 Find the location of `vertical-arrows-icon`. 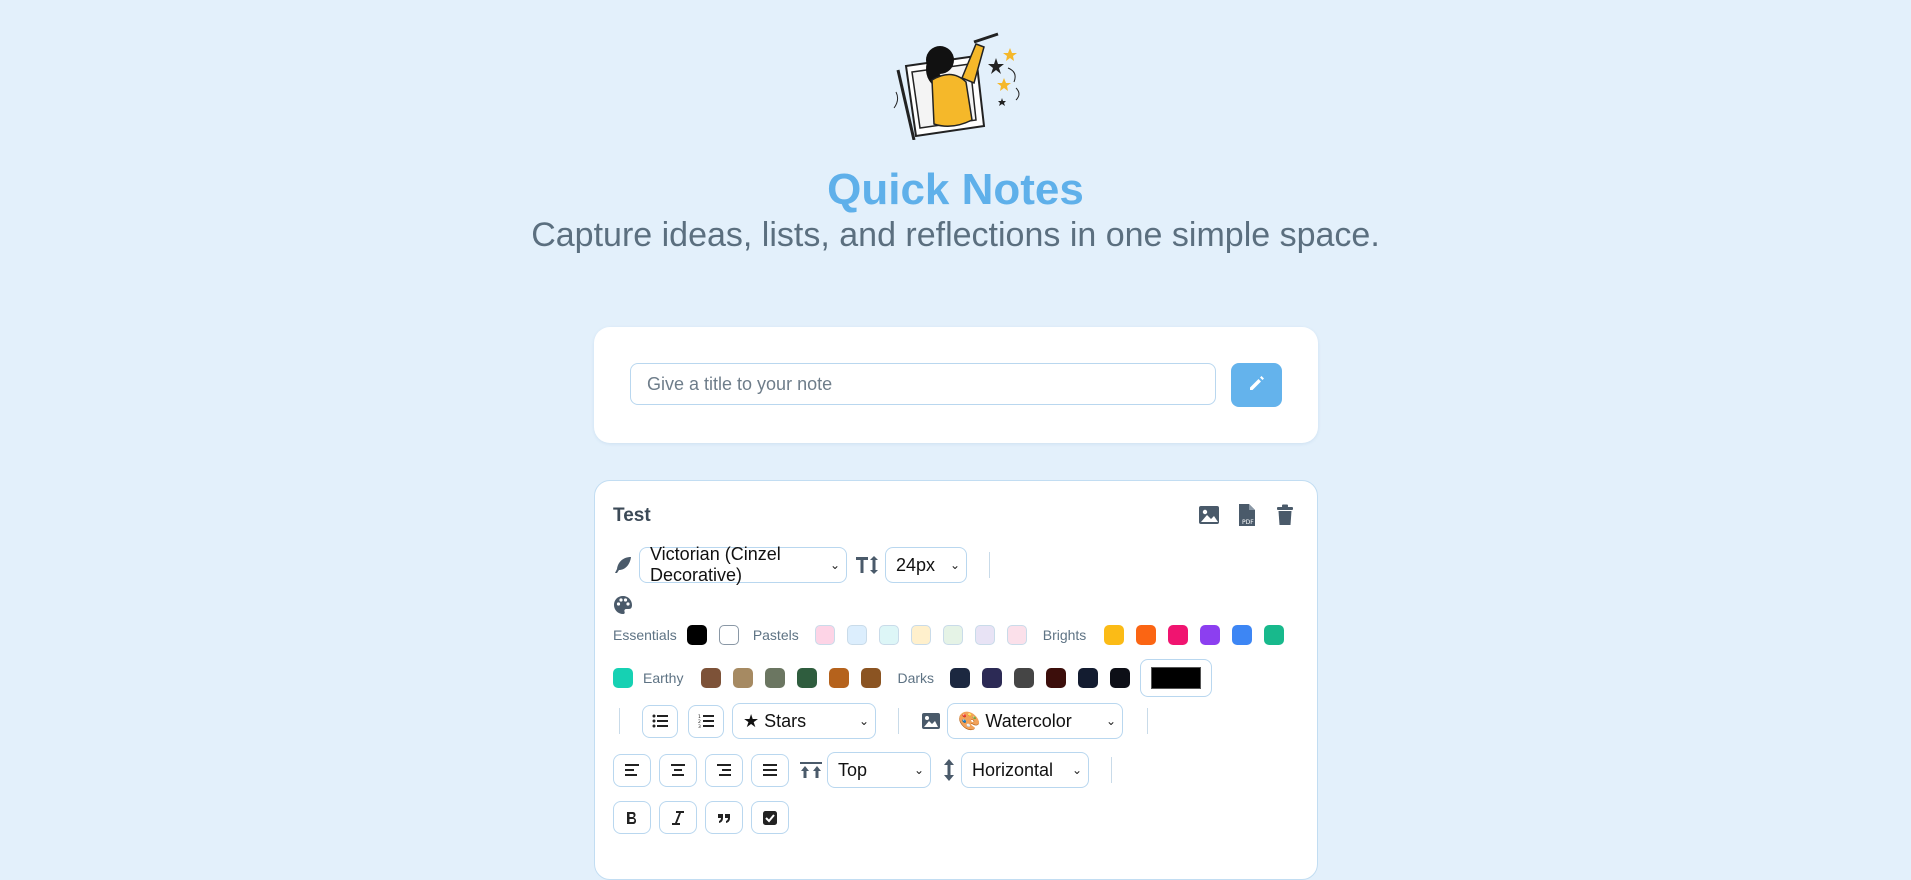

vertical-arrows-icon is located at coordinates (949, 770).